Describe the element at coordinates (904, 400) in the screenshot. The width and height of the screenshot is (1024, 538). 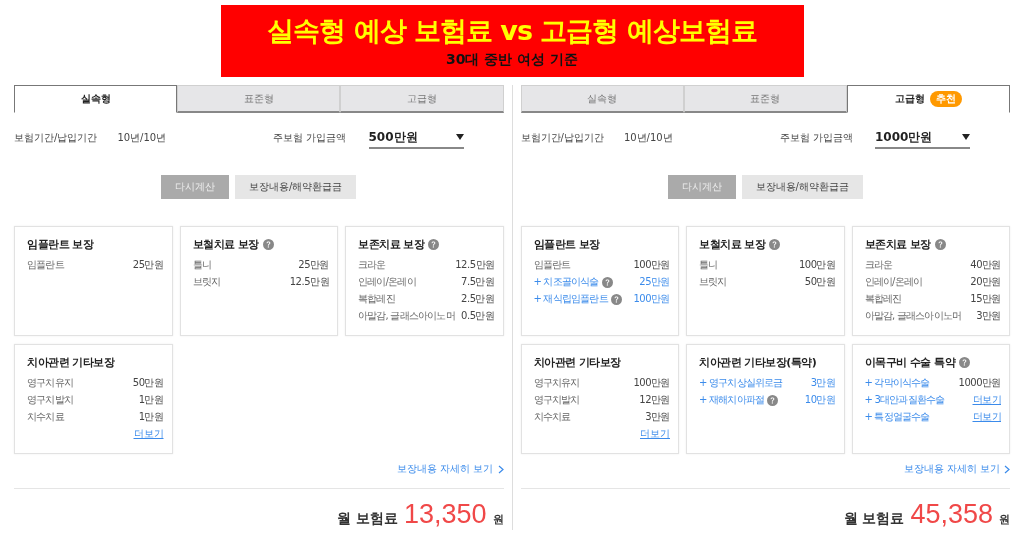
I see `rider-label: + 3대안과질환수술` at that location.